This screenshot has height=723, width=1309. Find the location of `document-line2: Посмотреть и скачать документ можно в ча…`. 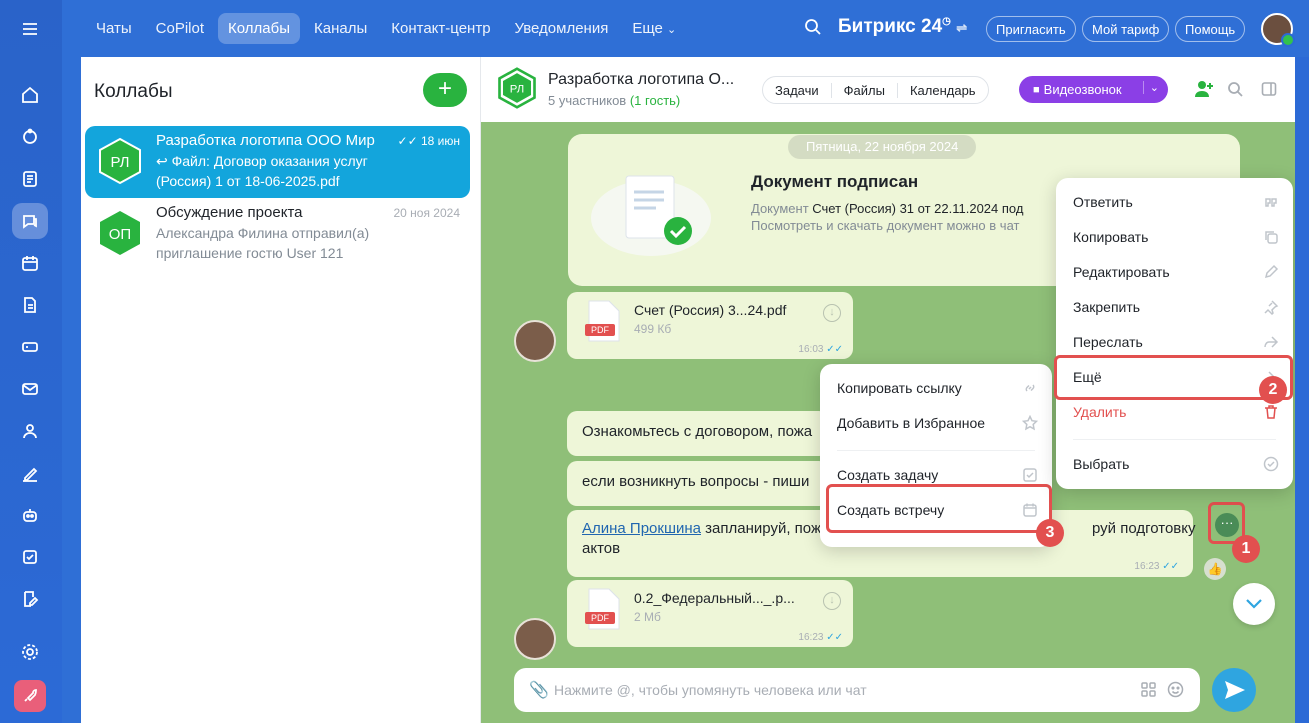

document-line2: Посмотреть и скачать документ можно в ча… is located at coordinates (885, 225).